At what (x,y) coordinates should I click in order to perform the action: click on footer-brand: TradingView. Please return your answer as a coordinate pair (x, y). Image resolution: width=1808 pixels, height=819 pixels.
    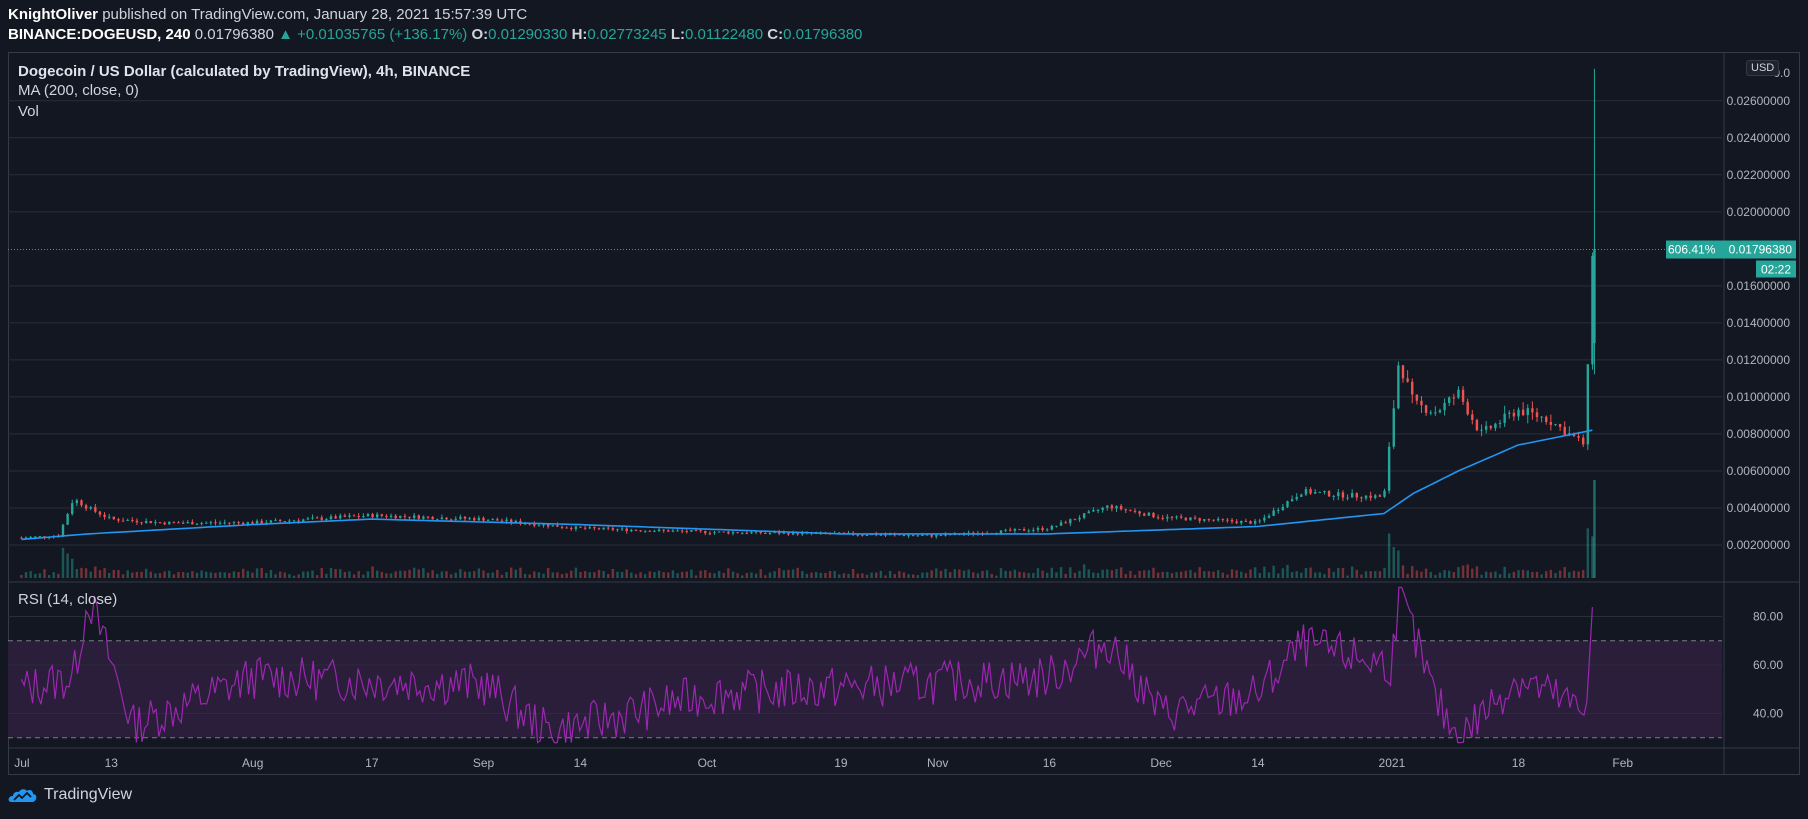
    Looking at the image, I should click on (70, 795).